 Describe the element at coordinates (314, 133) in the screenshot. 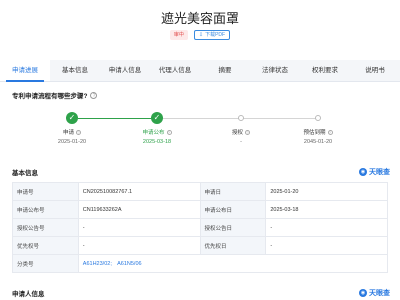

I see `step-label: 预估到期` at that location.